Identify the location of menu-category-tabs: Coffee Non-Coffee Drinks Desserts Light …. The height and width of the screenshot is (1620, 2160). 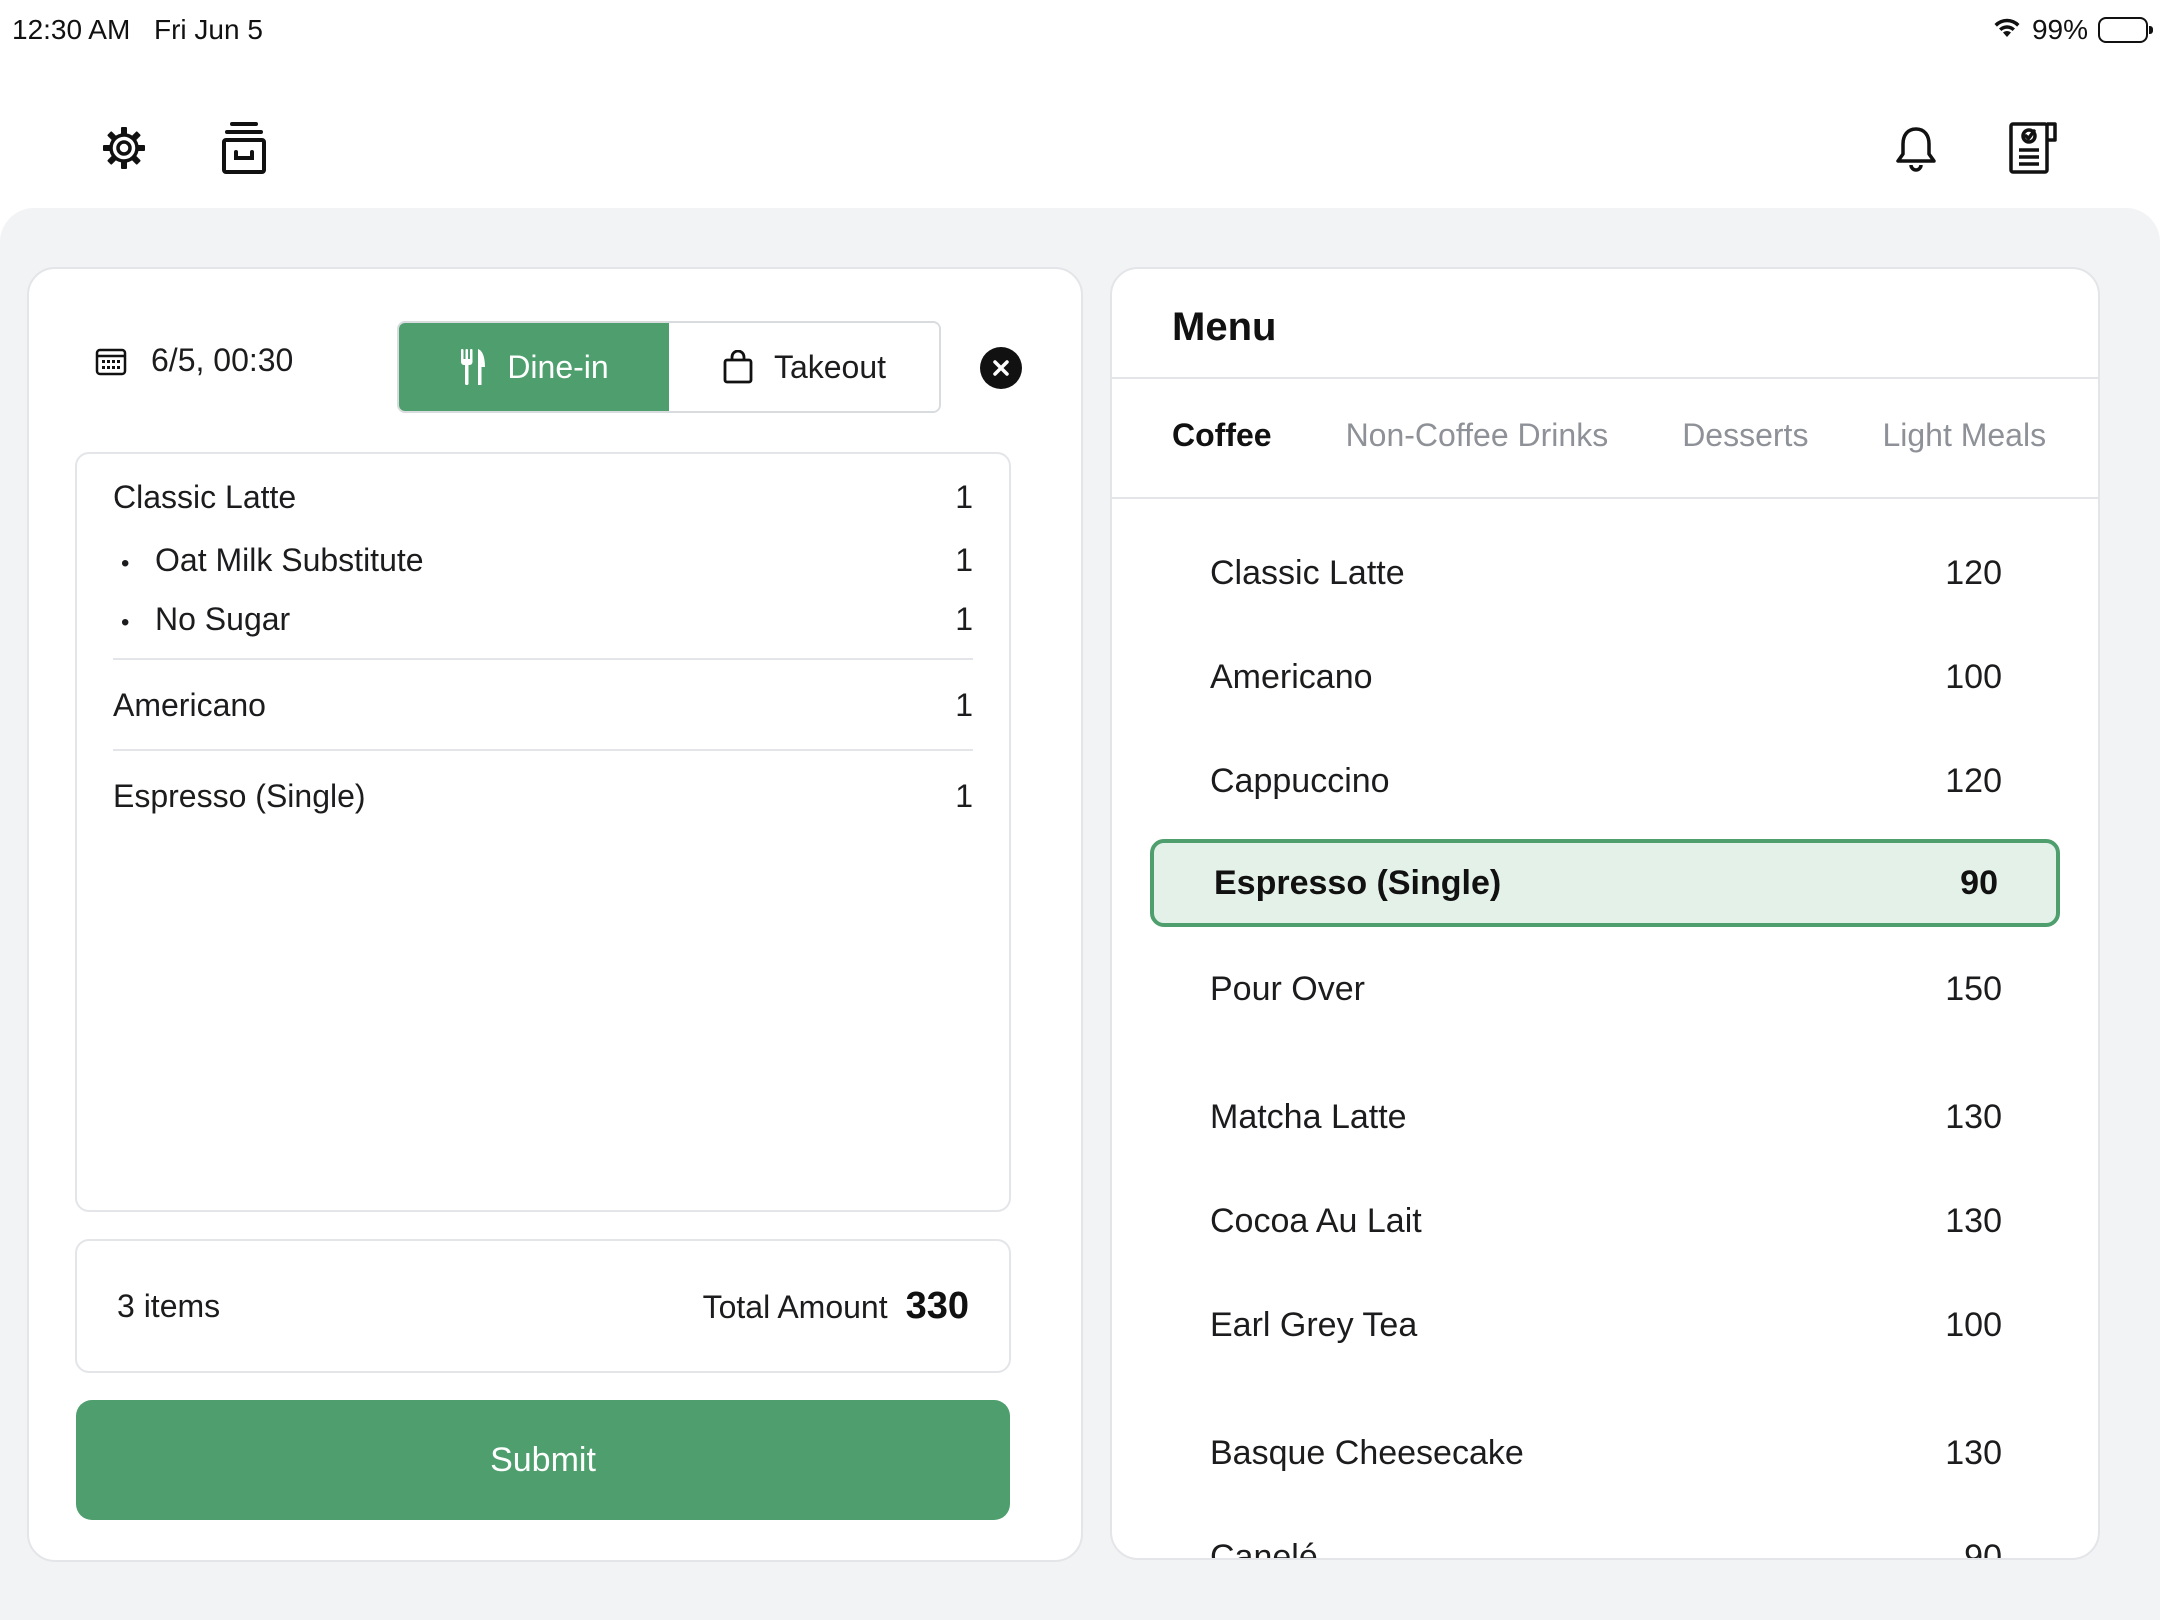
(1609, 435).